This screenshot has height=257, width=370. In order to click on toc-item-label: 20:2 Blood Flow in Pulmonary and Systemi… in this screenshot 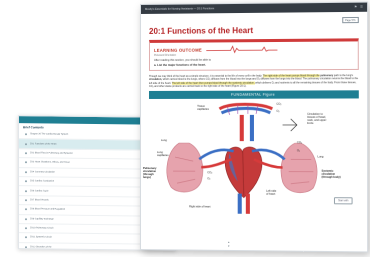, I will do `click(51, 153)`.